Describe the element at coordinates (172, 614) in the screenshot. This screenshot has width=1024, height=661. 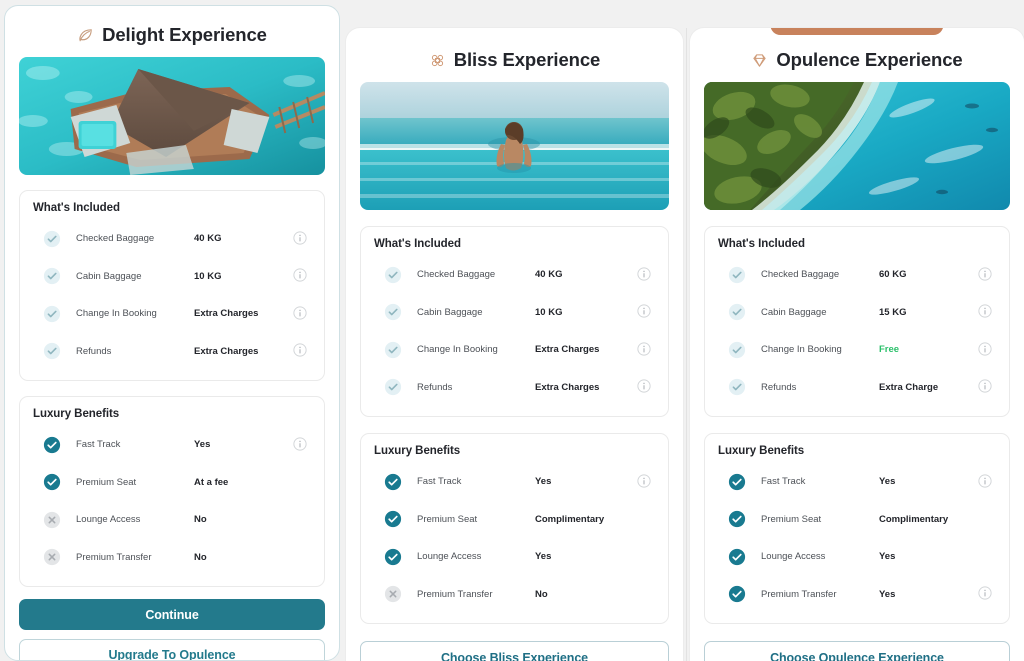
I see `continue-button: Continue` at that location.